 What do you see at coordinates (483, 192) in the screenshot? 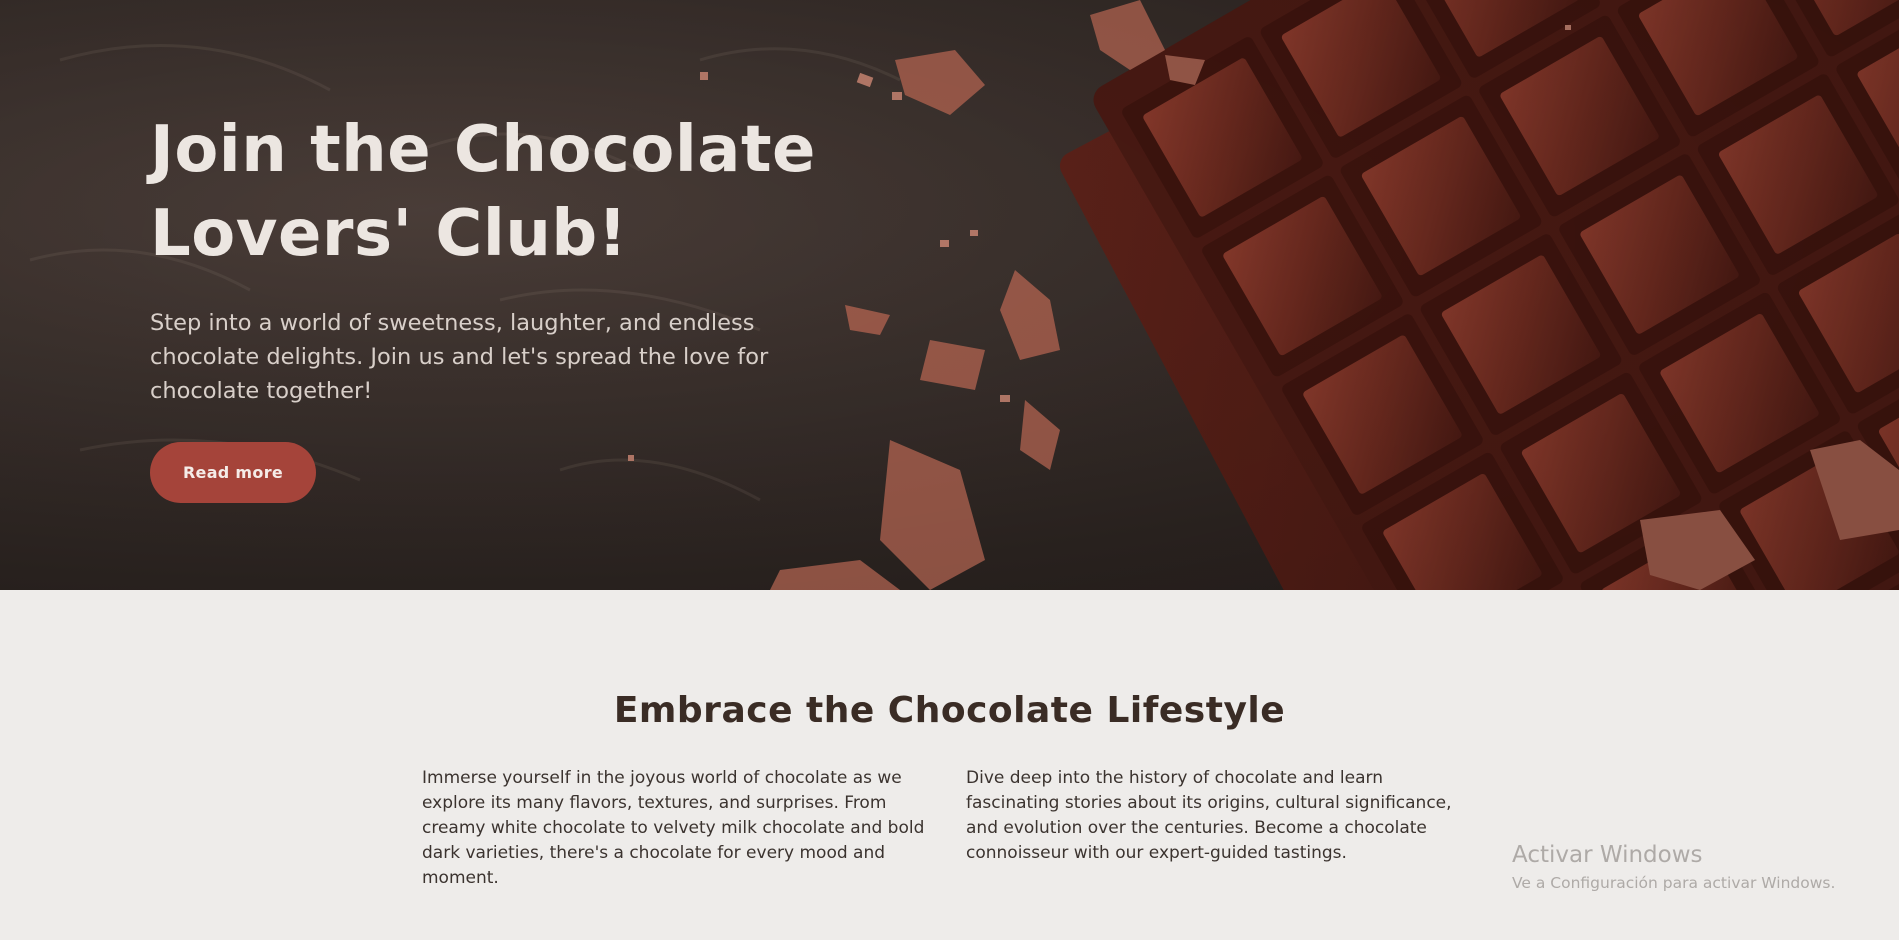
I see `hero-title: Join the Chocolate Lovers' Club!` at bounding box center [483, 192].